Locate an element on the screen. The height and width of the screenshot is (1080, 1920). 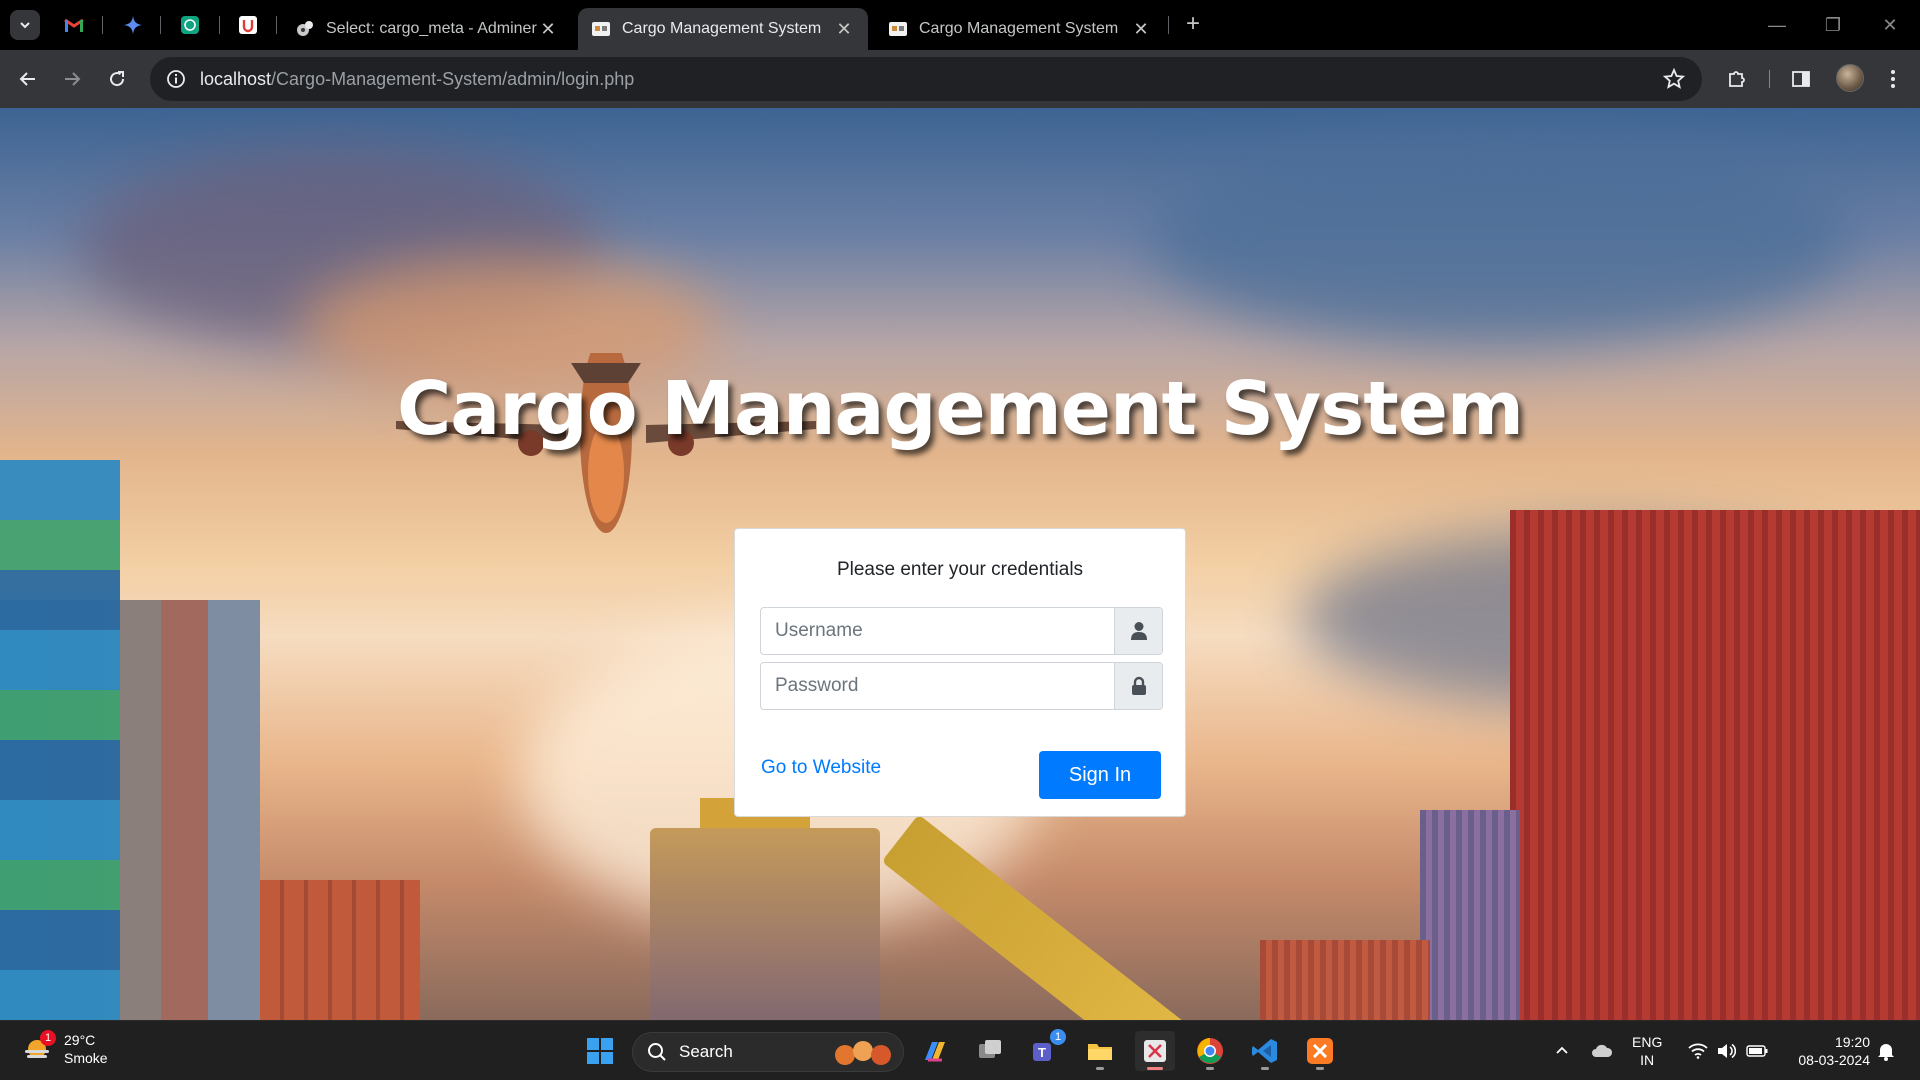
sign-in-button: Sign In is located at coordinates (1100, 775).